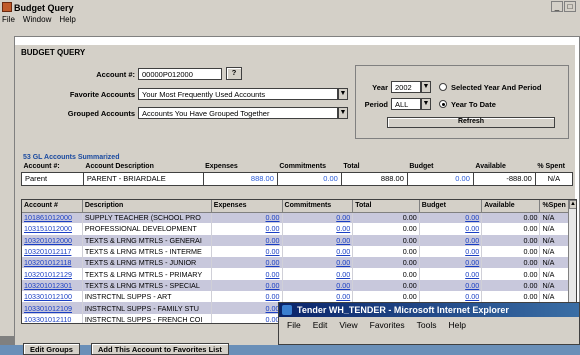  I want to click on grid-header-spent: %Spen, so click(554, 206).